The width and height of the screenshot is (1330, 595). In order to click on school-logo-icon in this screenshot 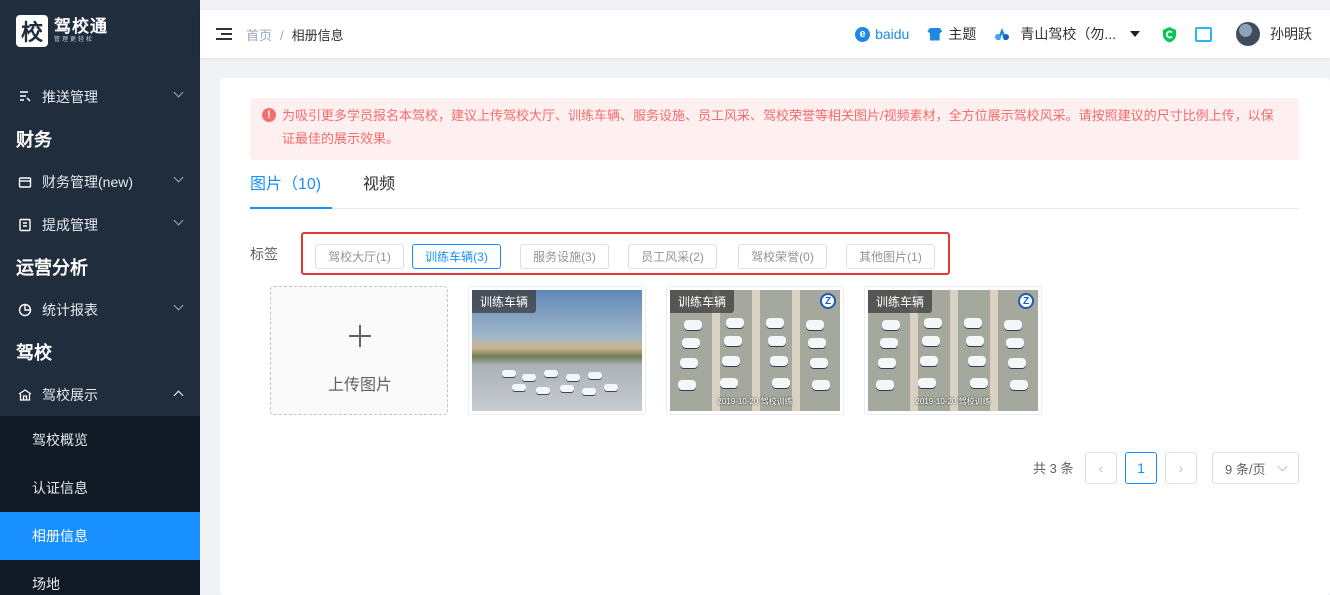, I will do `click(1002, 34)`.